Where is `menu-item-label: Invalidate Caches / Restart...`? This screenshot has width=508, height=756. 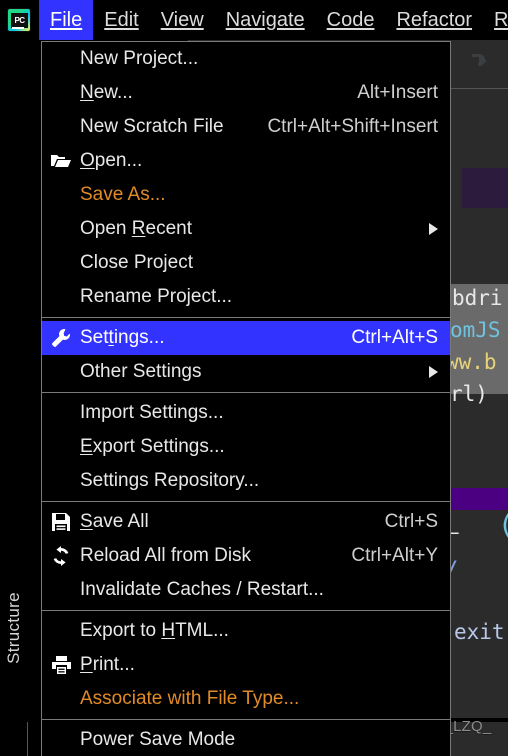 menu-item-label: Invalidate Caches / Restart... is located at coordinates (202, 589).